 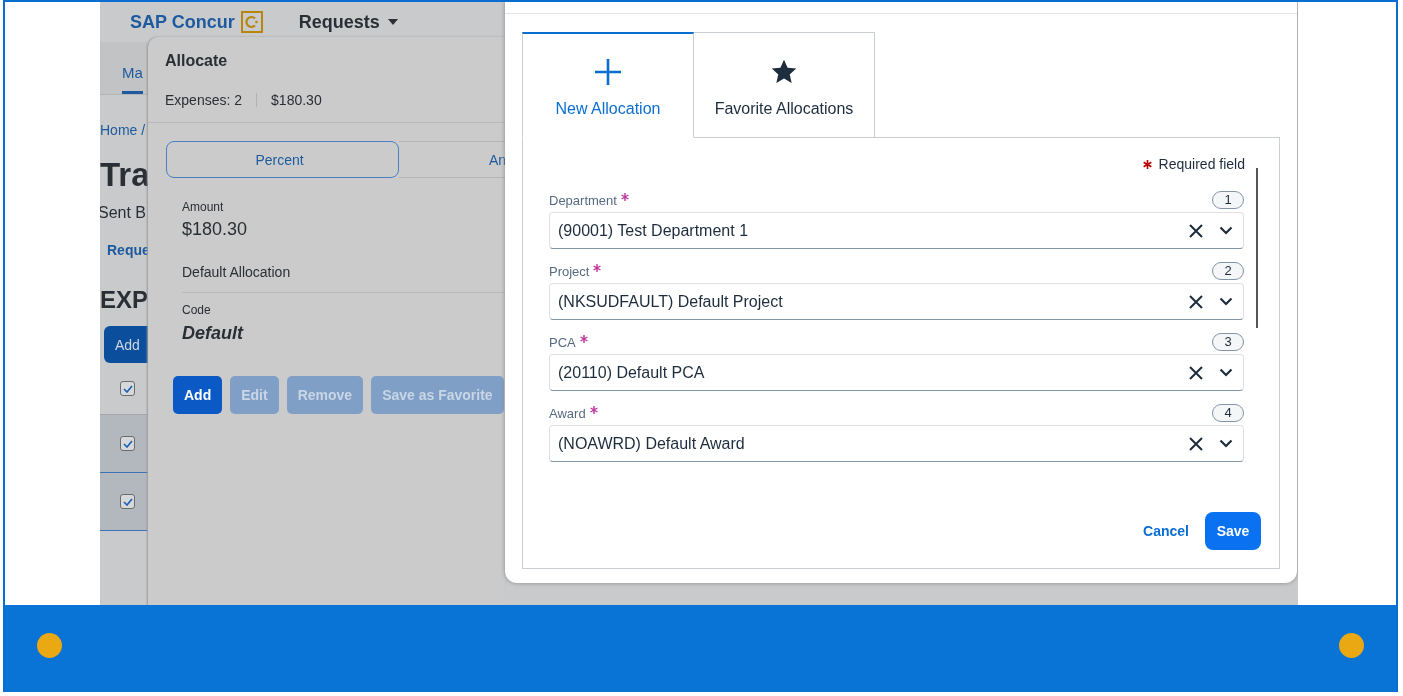 I want to click on code-label: Code, so click(x=197, y=310).